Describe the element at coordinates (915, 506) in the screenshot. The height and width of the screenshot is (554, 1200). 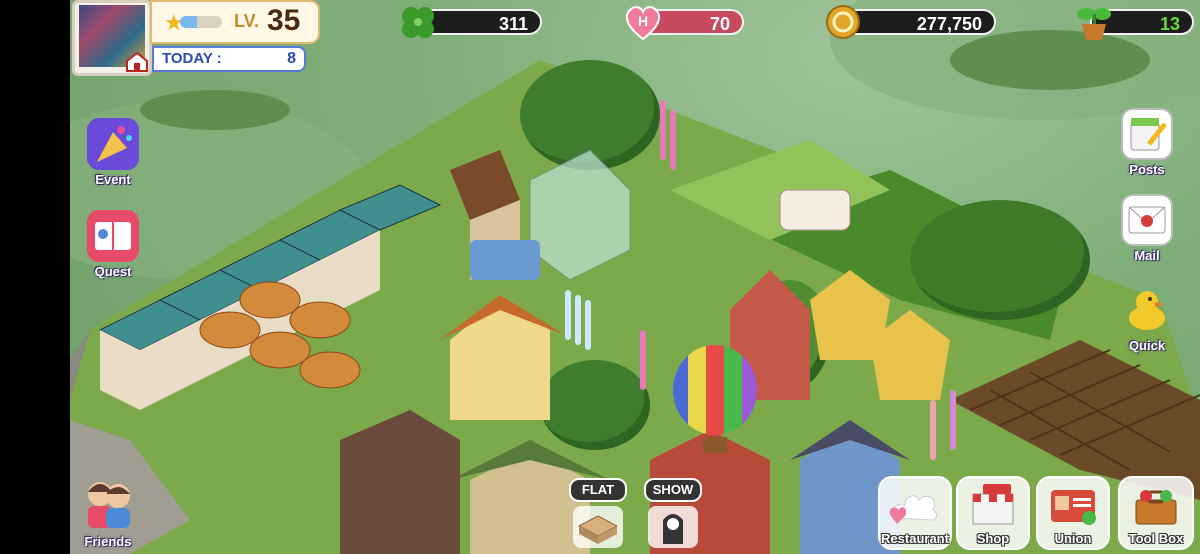
I see `chef-hat-icon` at that location.